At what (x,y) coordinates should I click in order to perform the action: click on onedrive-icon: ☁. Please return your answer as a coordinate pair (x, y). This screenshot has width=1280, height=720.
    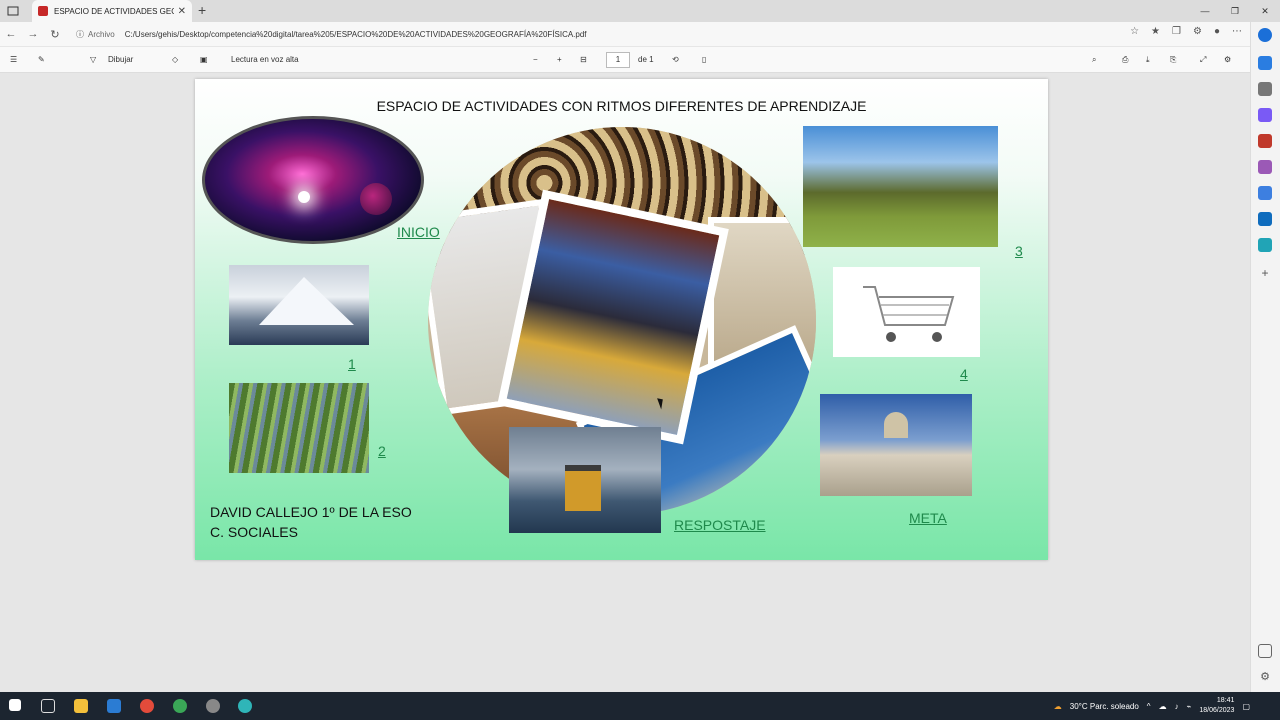
    Looking at the image, I should click on (1163, 706).